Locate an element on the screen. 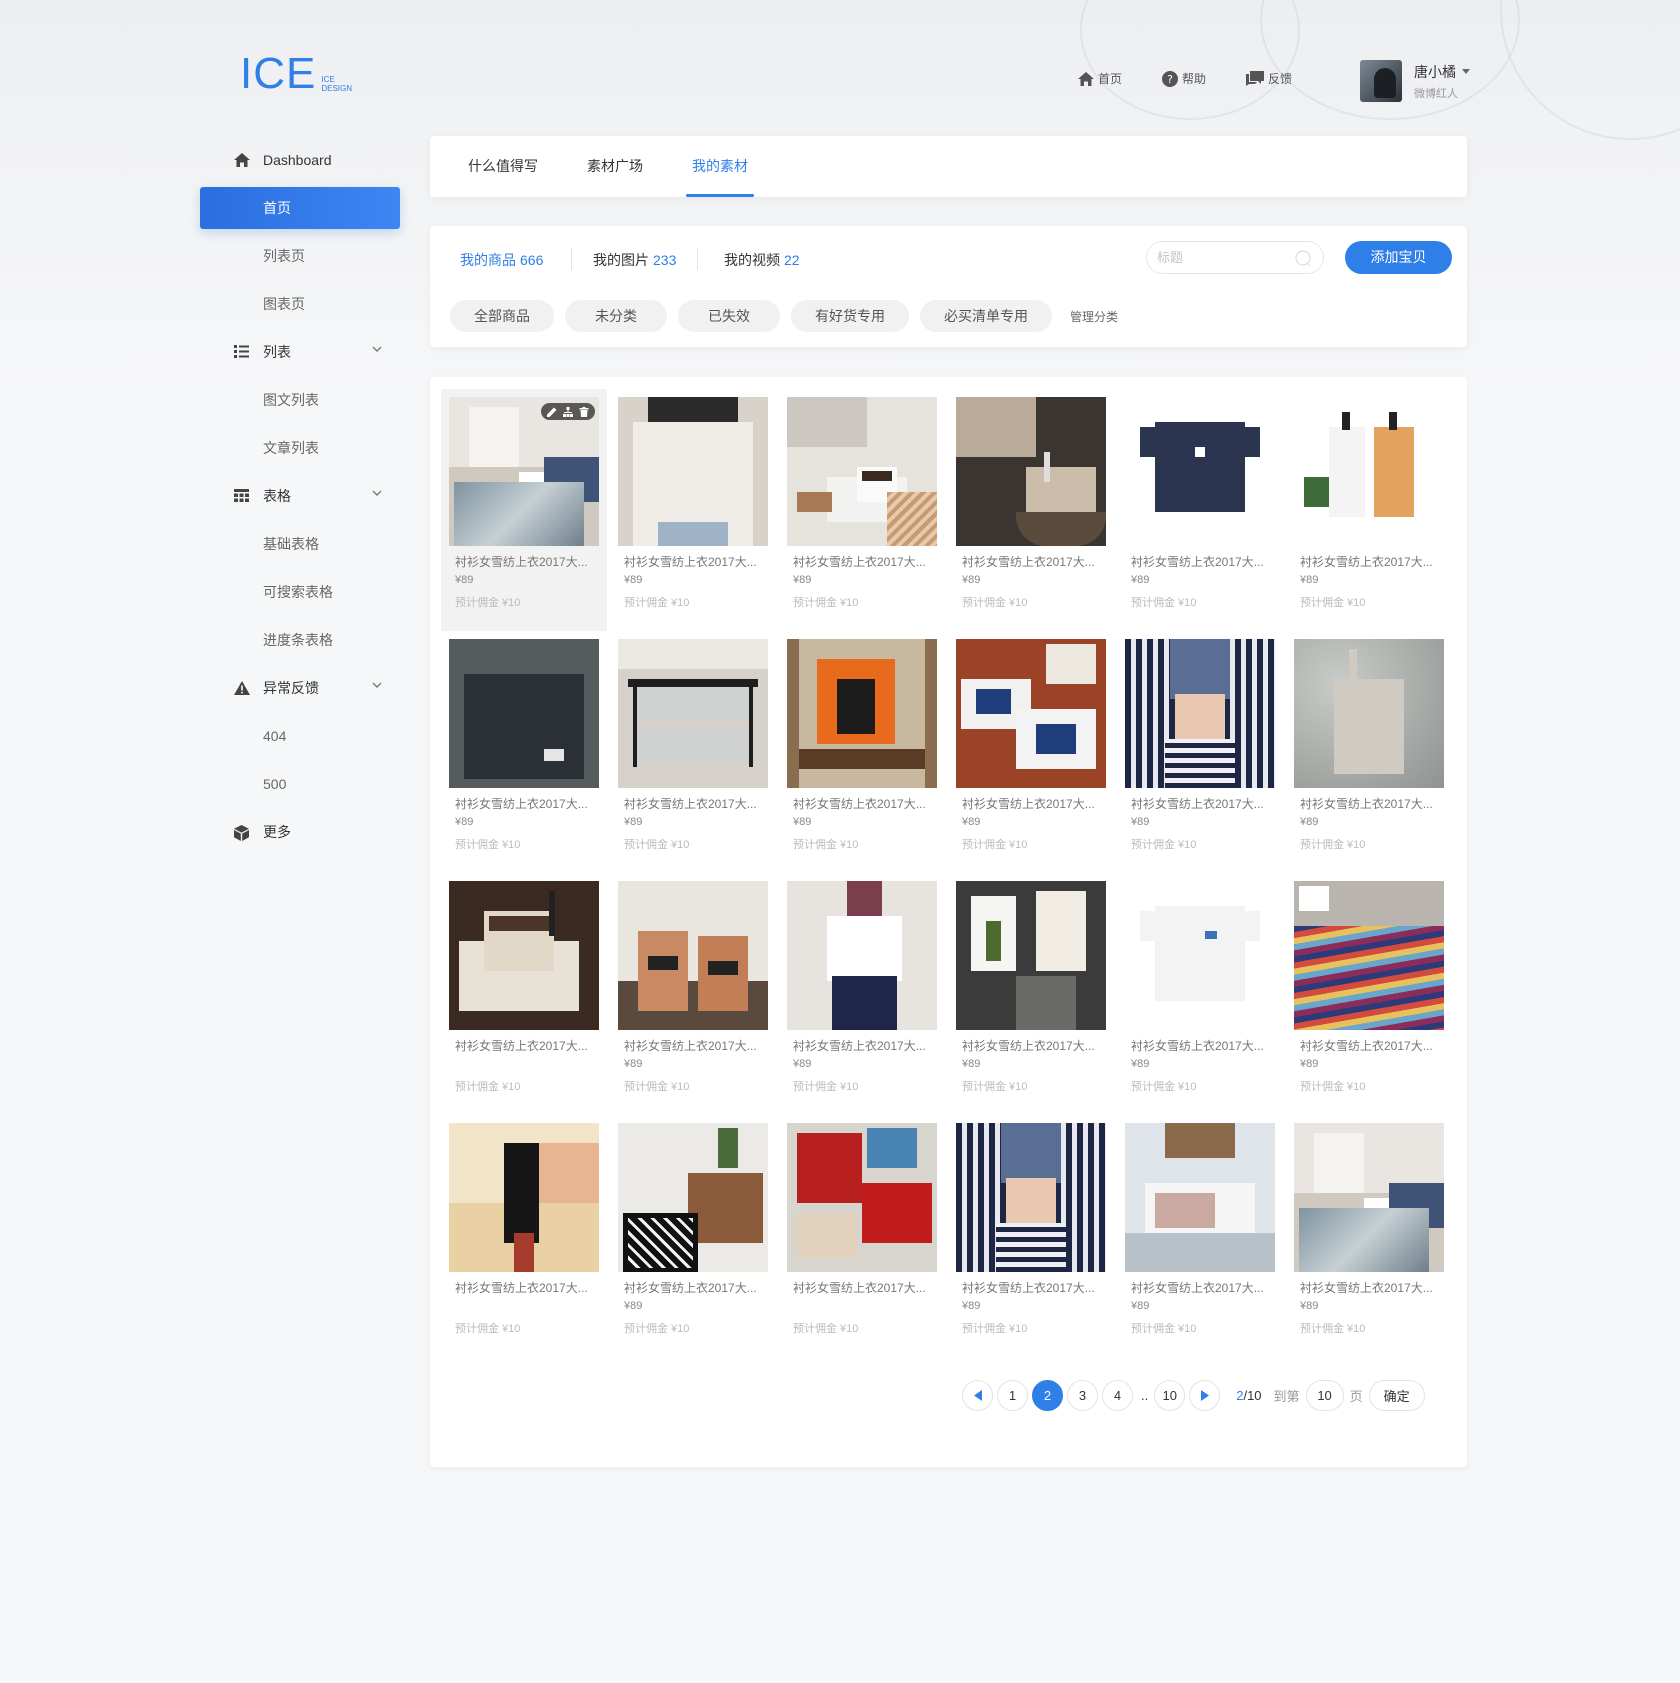 This screenshot has height=1683, width=1680. category-all: 全部商品 is located at coordinates (502, 316).